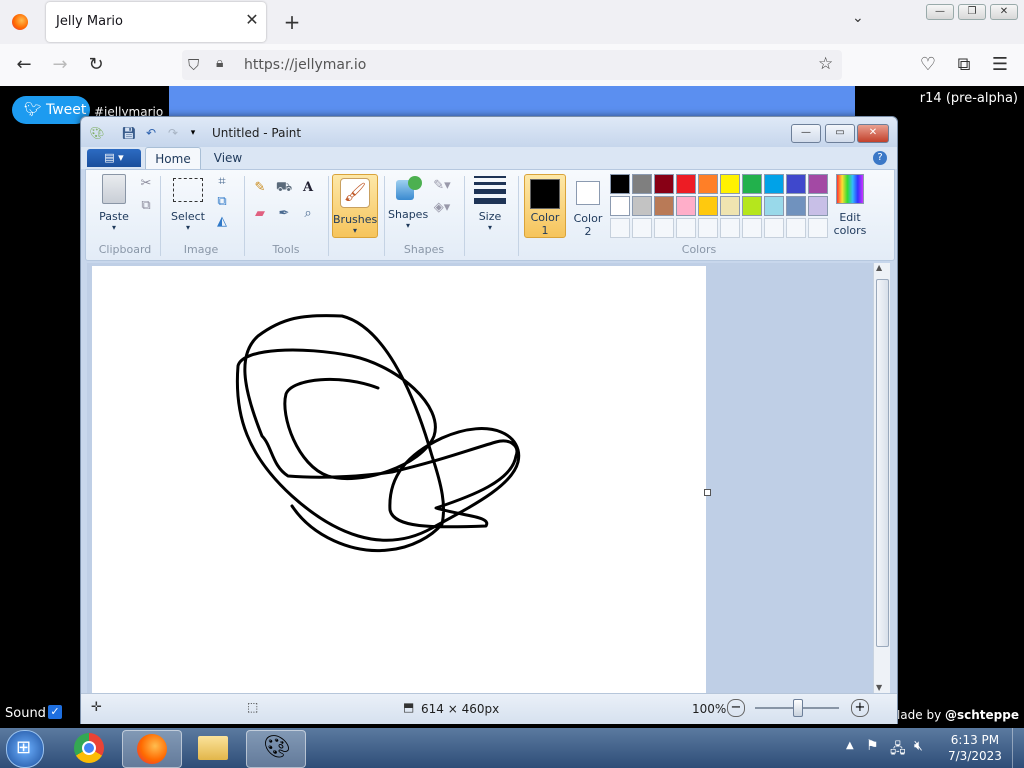 The height and width of the screenshot is (768, 1024). What do you see at coordinates (308, 214) in the screenshot?
I see `magnifier-icon: ⌕` at bounding box center [308, 214].